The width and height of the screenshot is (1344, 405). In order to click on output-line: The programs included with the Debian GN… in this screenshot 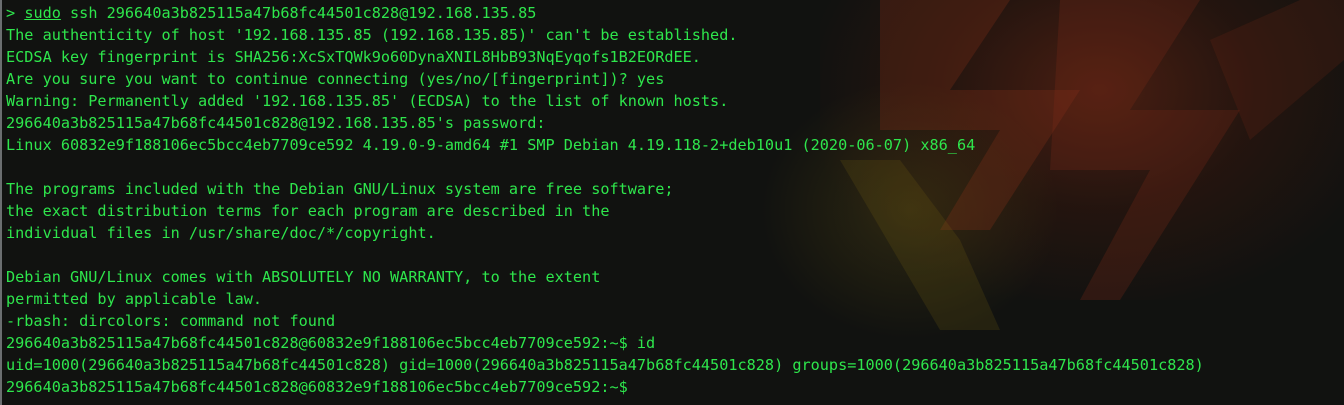, I will do `click(340, 189)`.